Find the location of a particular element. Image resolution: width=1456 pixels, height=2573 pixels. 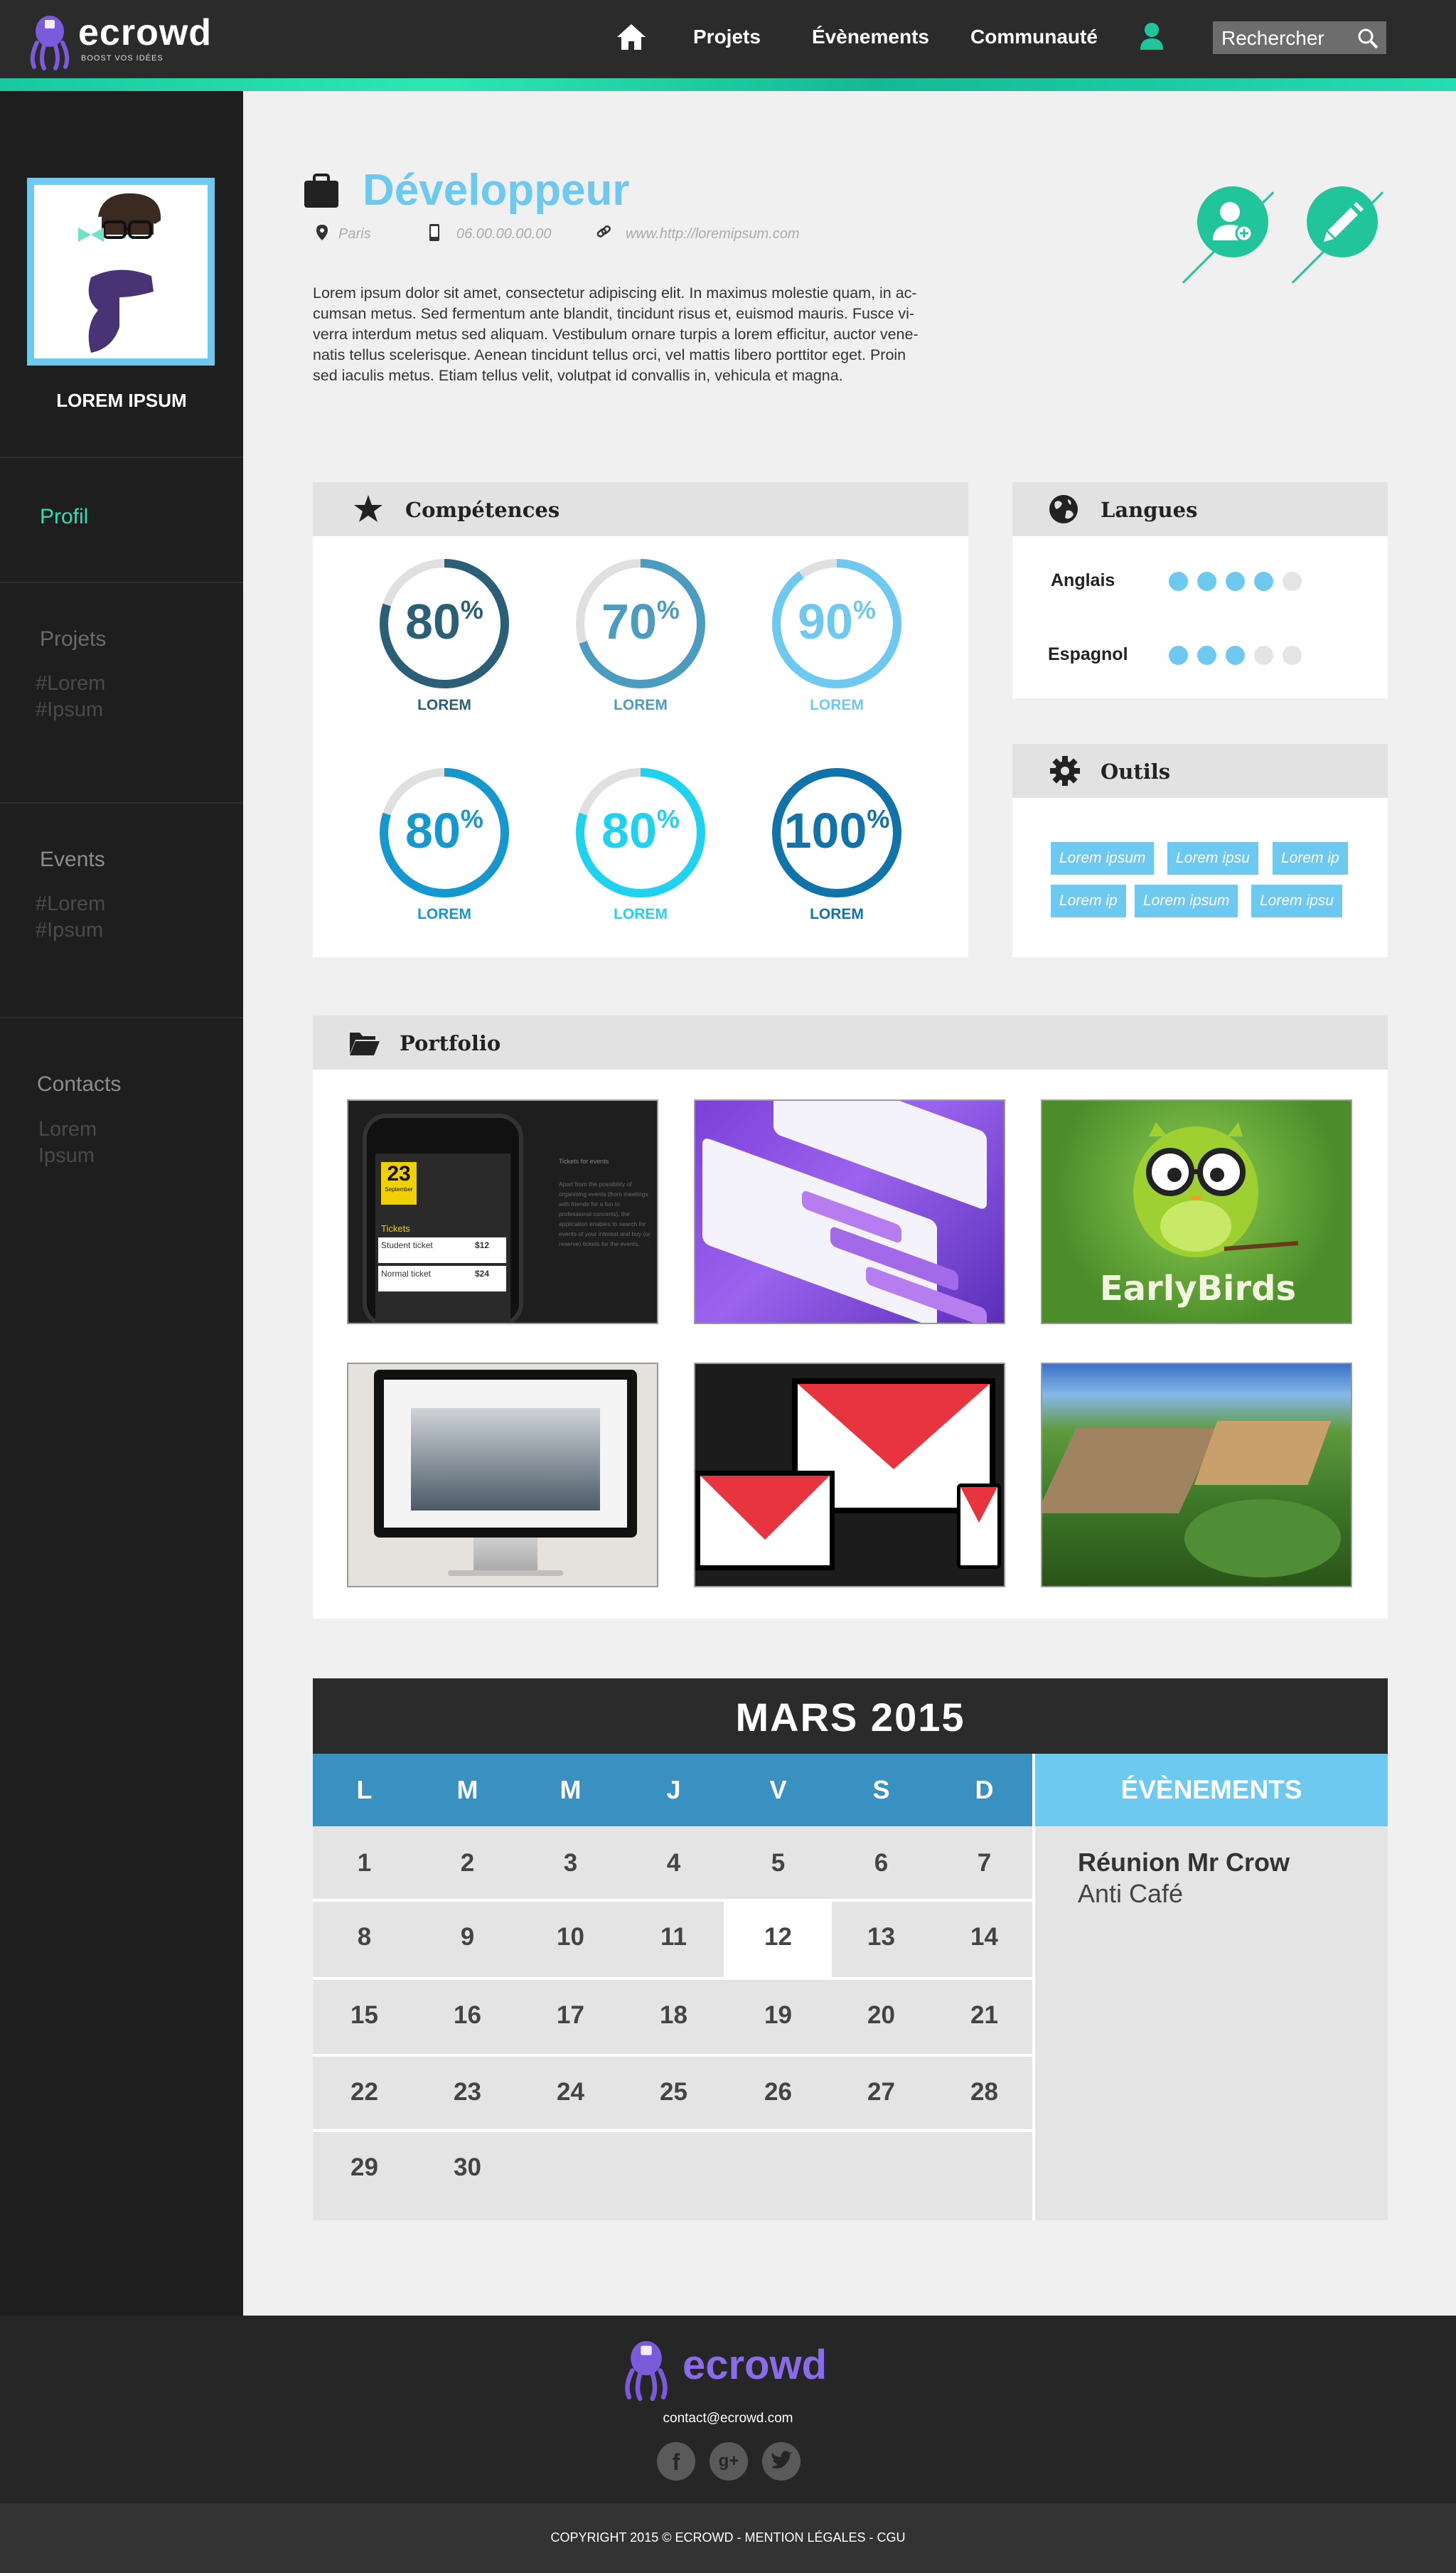

skill-percent: 100% is located at coordinates (837, 830).